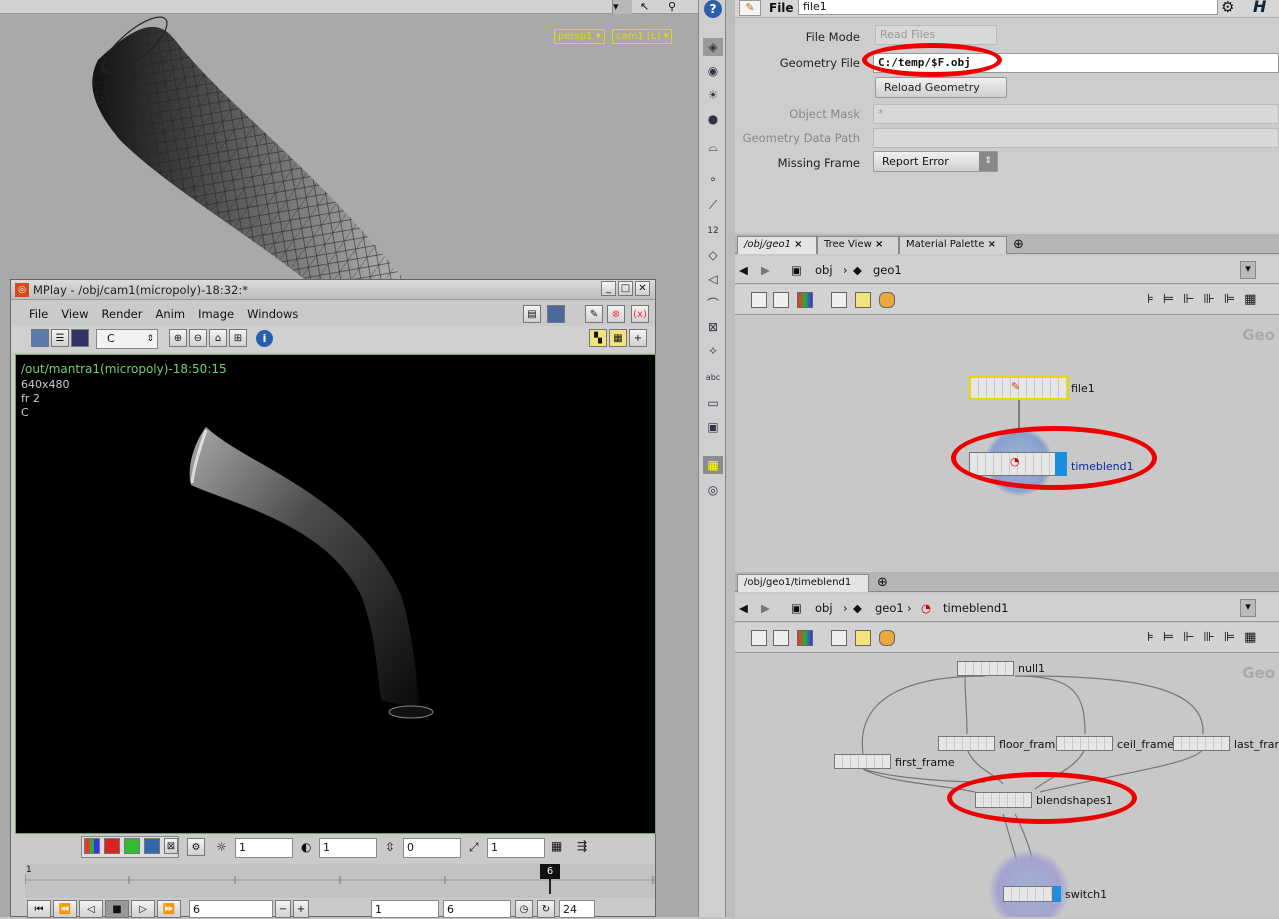  Describe the element at coordinates (1076, 138) in the screenshot. I see `geometry-data-path-field` at that location.